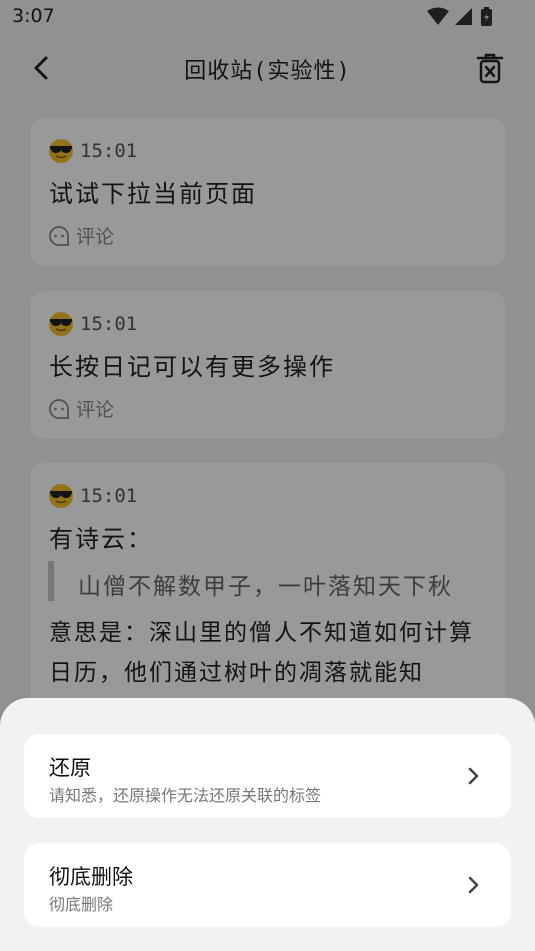 The image size is (535, 951). Describe the element at coordinates (81, 904) in the screenshot. I see `option-subtitle: 彻底删除` at that location.